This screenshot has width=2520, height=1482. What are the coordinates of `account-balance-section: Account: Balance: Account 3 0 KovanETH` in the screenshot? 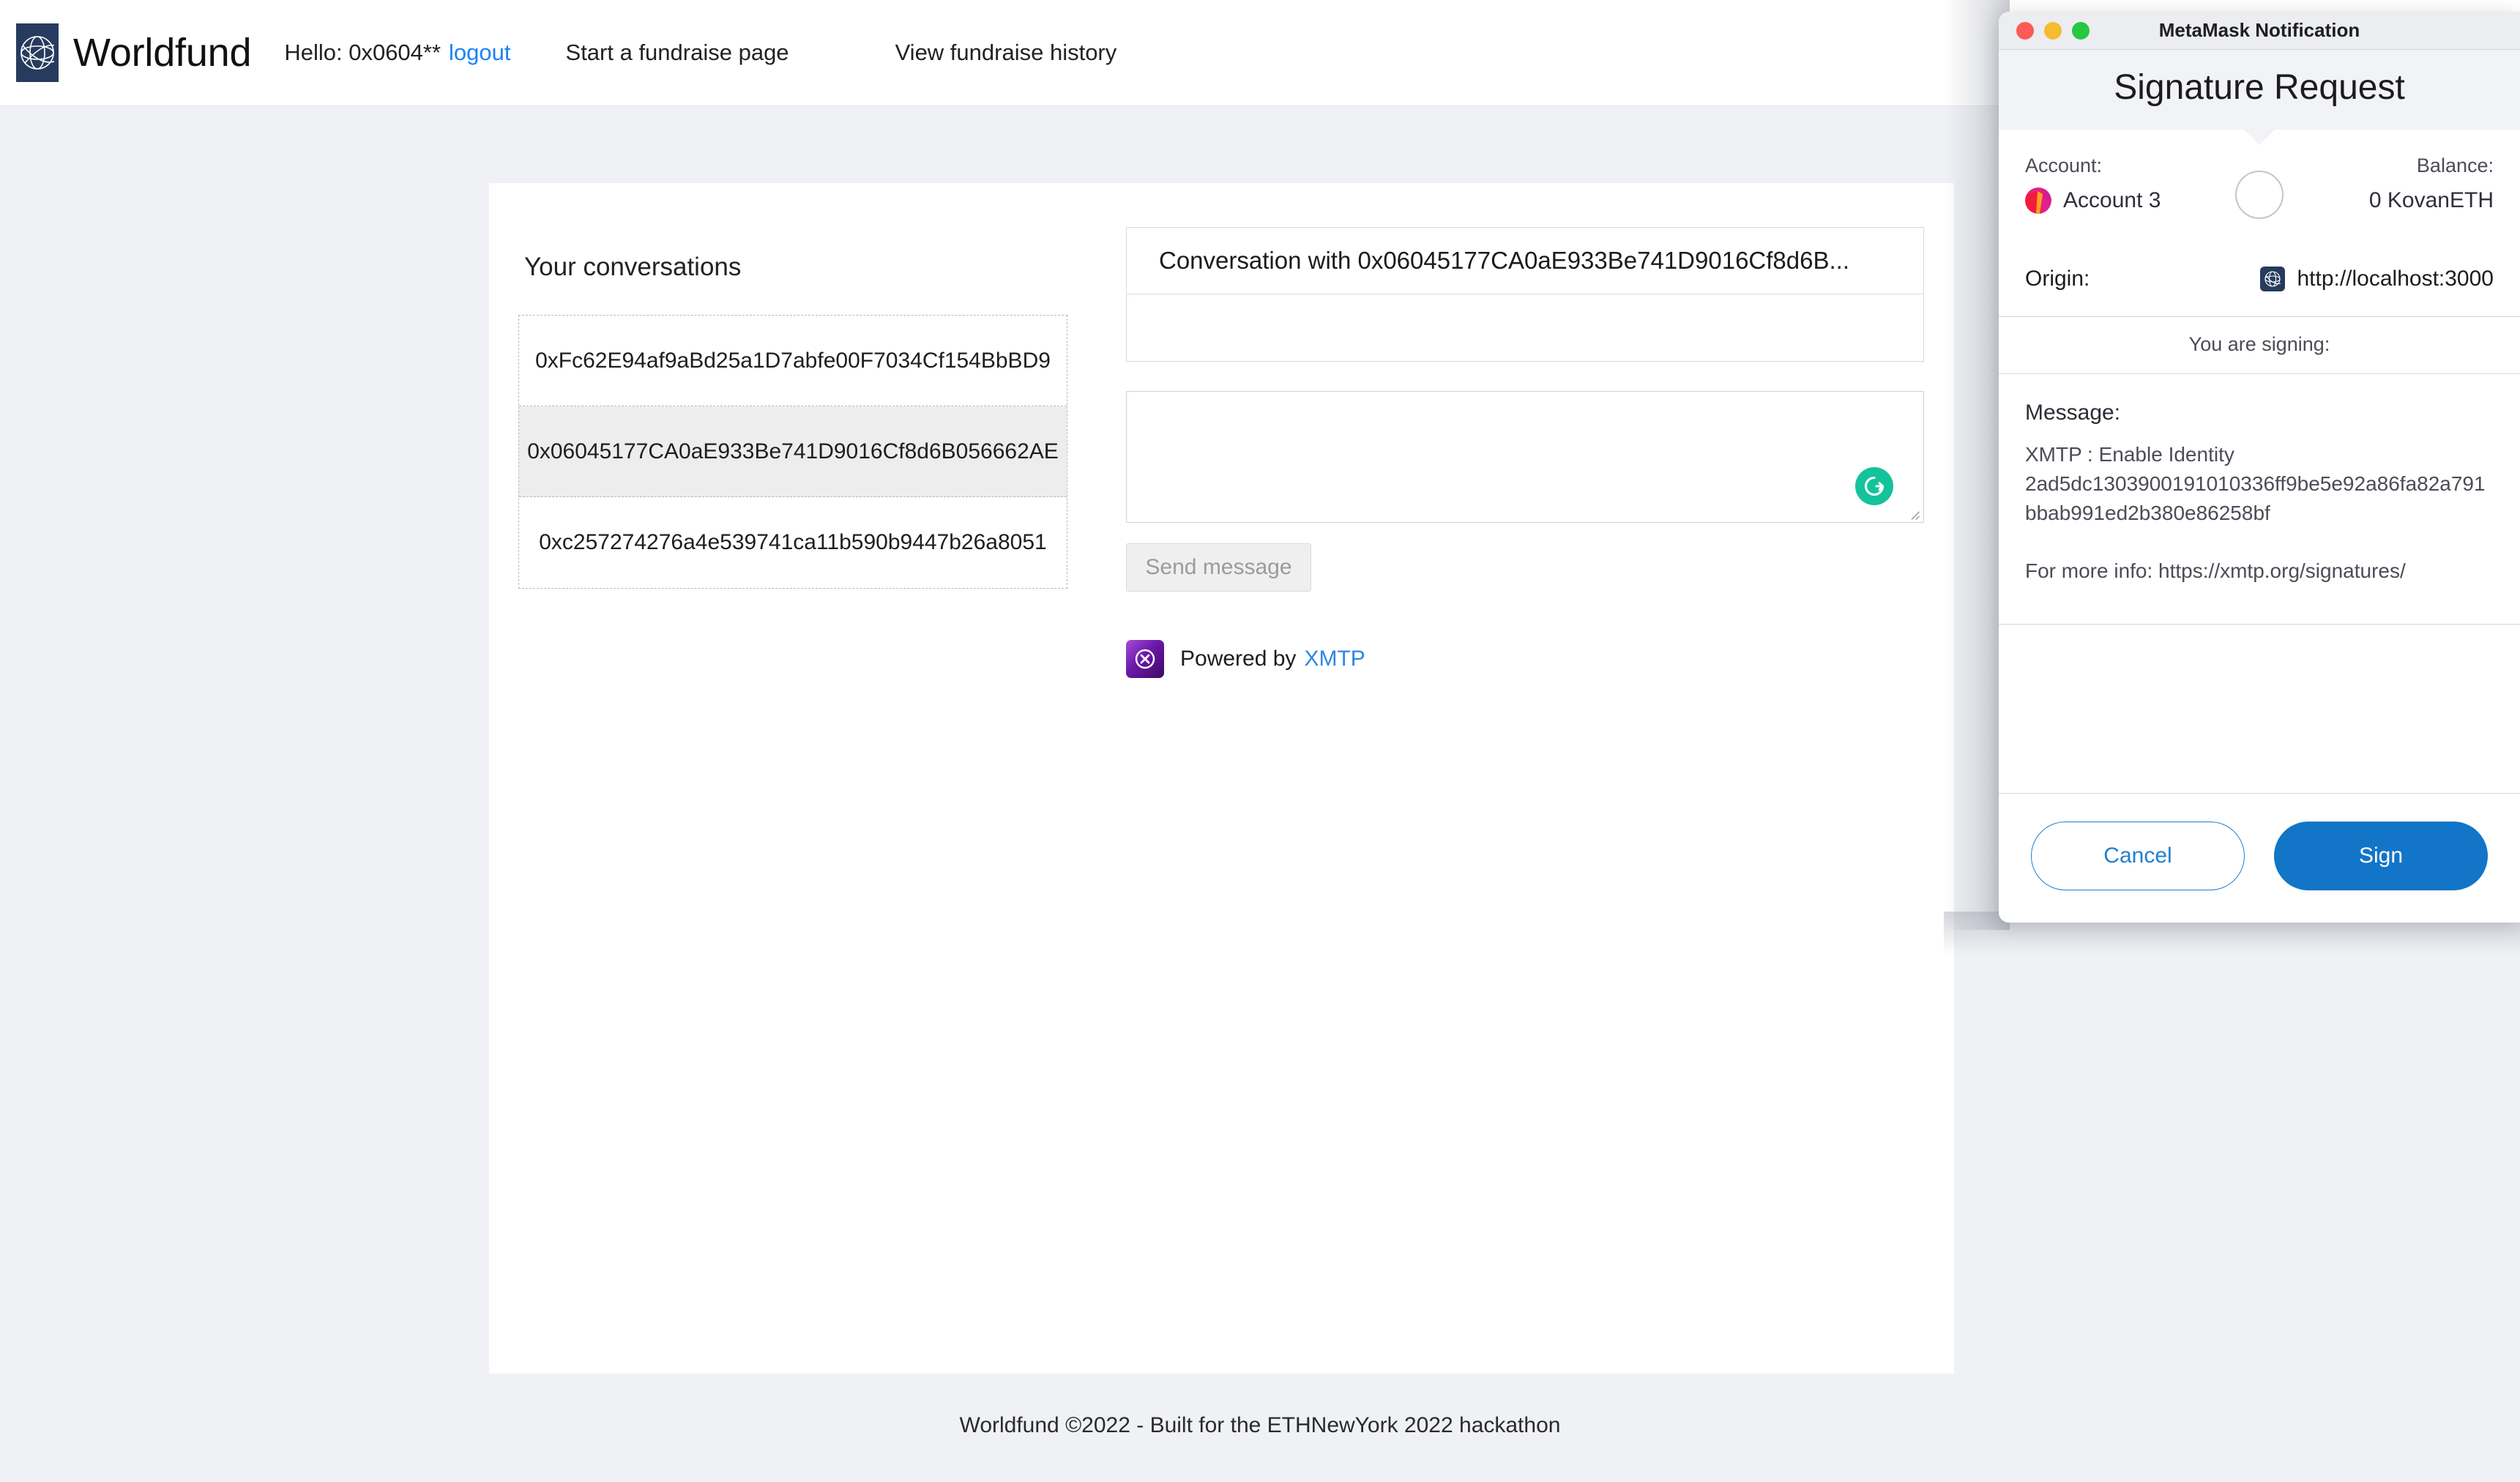 It's located at (2259, 174).